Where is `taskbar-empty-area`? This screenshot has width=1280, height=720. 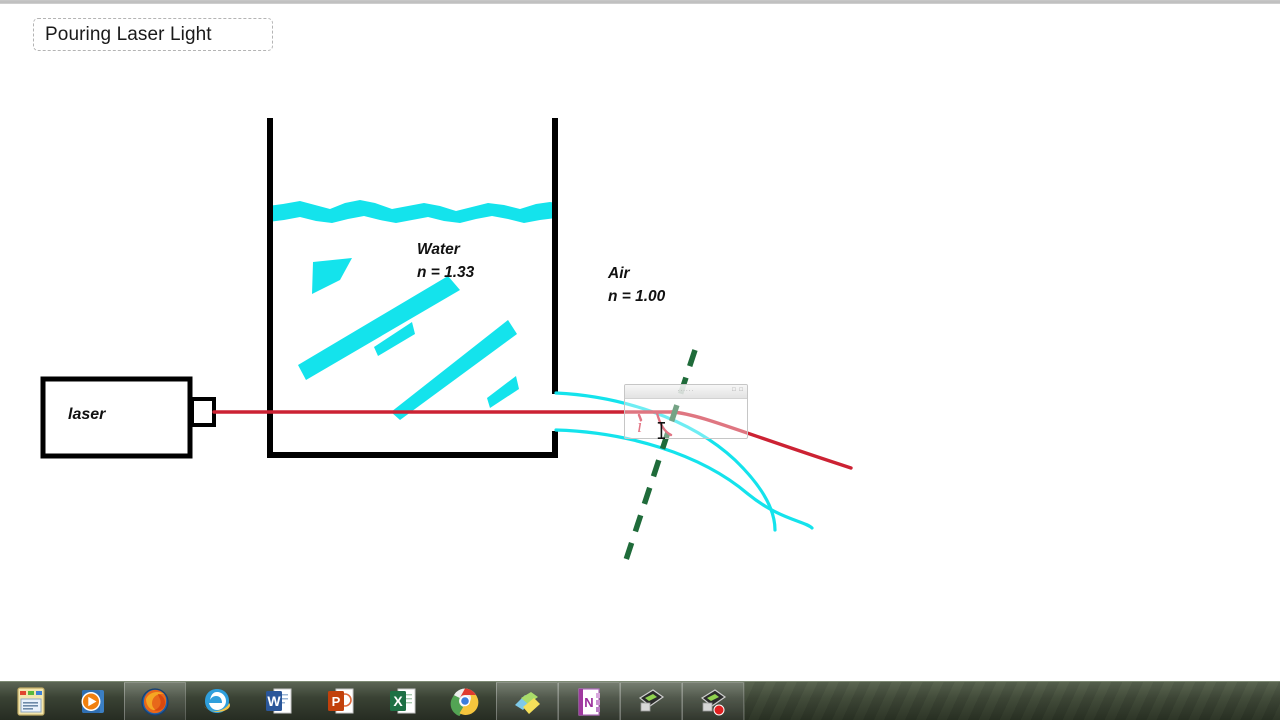 taskbar-empty-area is located at coordinates (1012, 701).